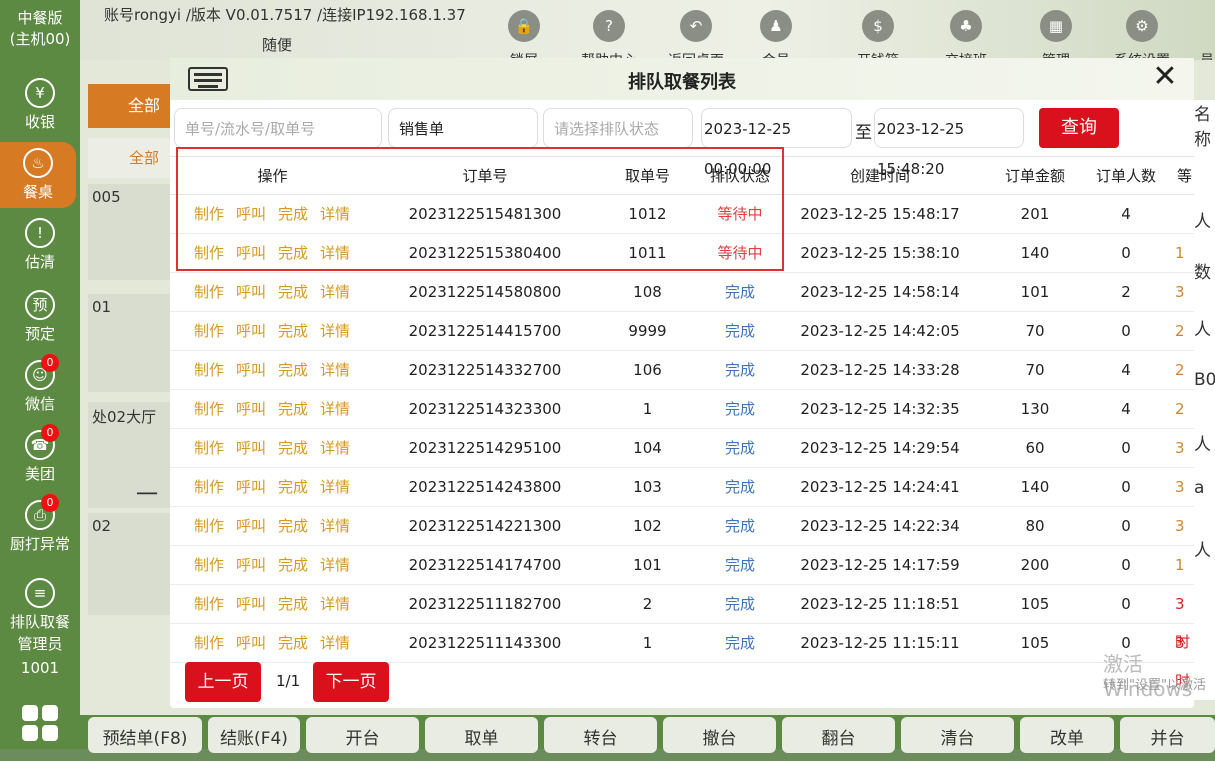 The height and width of the screenshot is (761, 1215). Describe the element at coordinates (600, 735) in the screenshot. I see `bottom-action-button: 转台` at that location.